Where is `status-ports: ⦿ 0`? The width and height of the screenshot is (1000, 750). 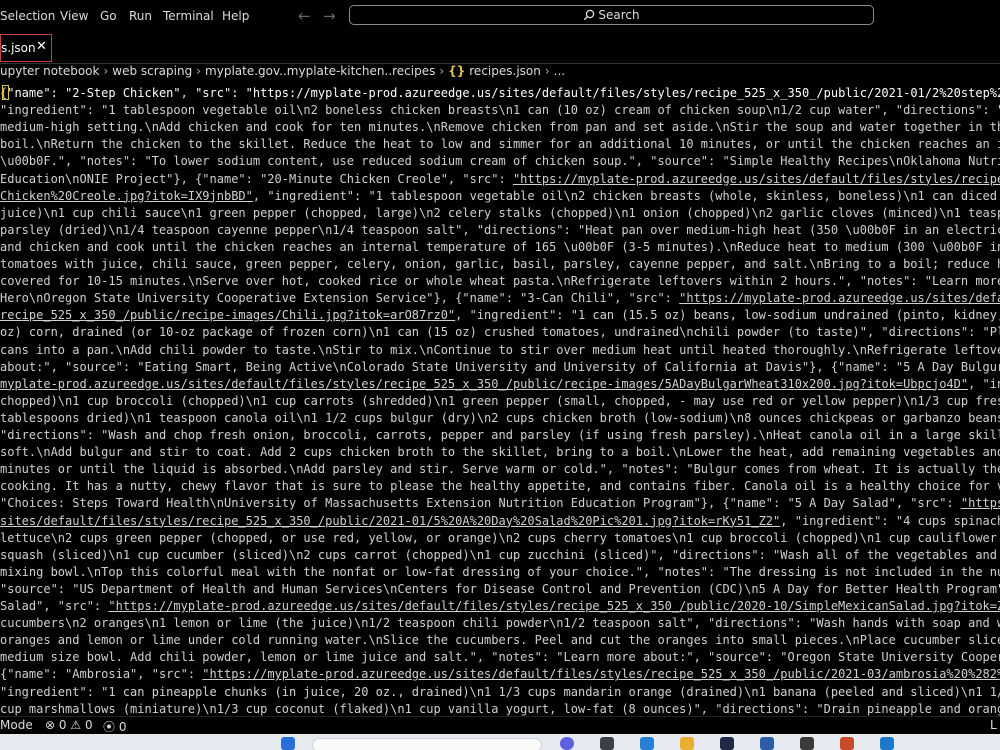
status-ports: ⦿ 0 is located at coordinates (114, 726).